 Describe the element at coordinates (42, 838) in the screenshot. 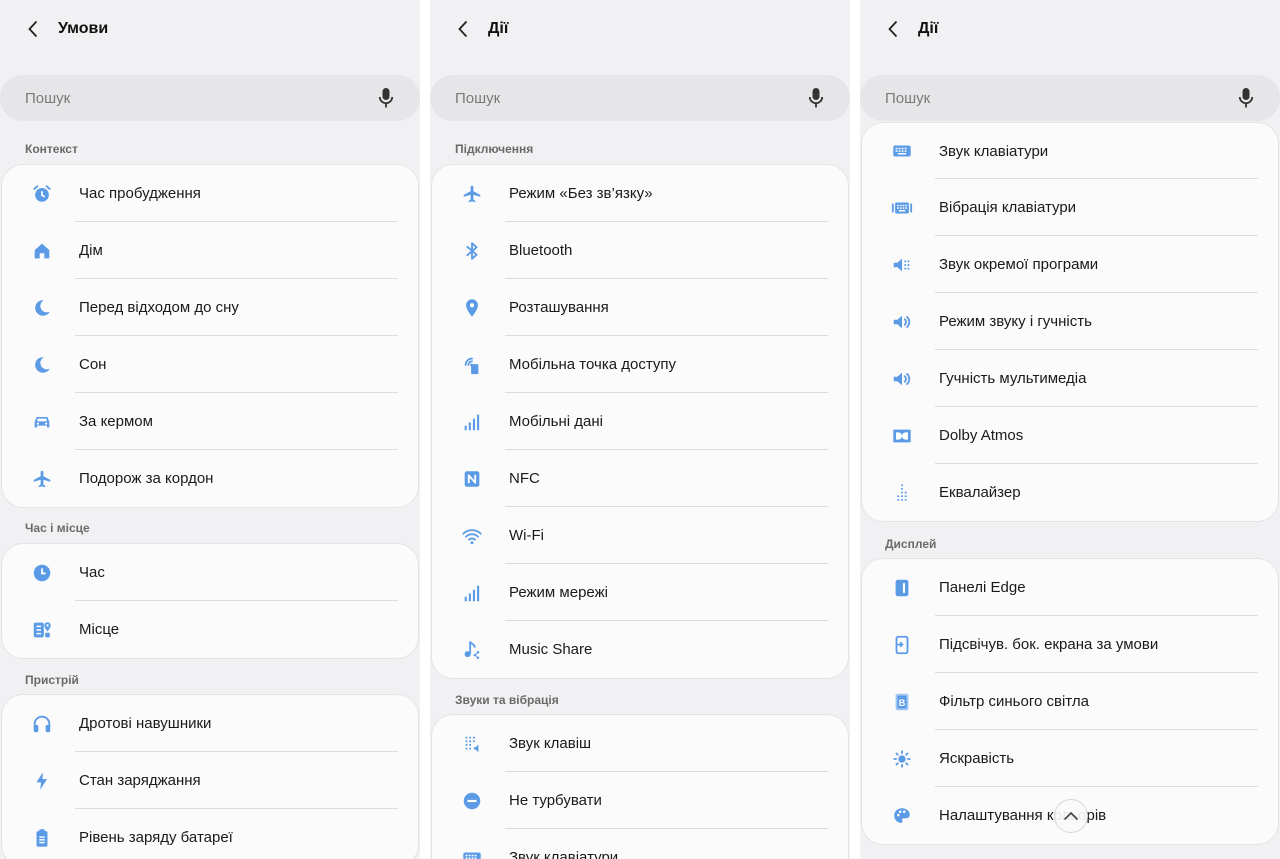

I see `battery-icon` at that location.